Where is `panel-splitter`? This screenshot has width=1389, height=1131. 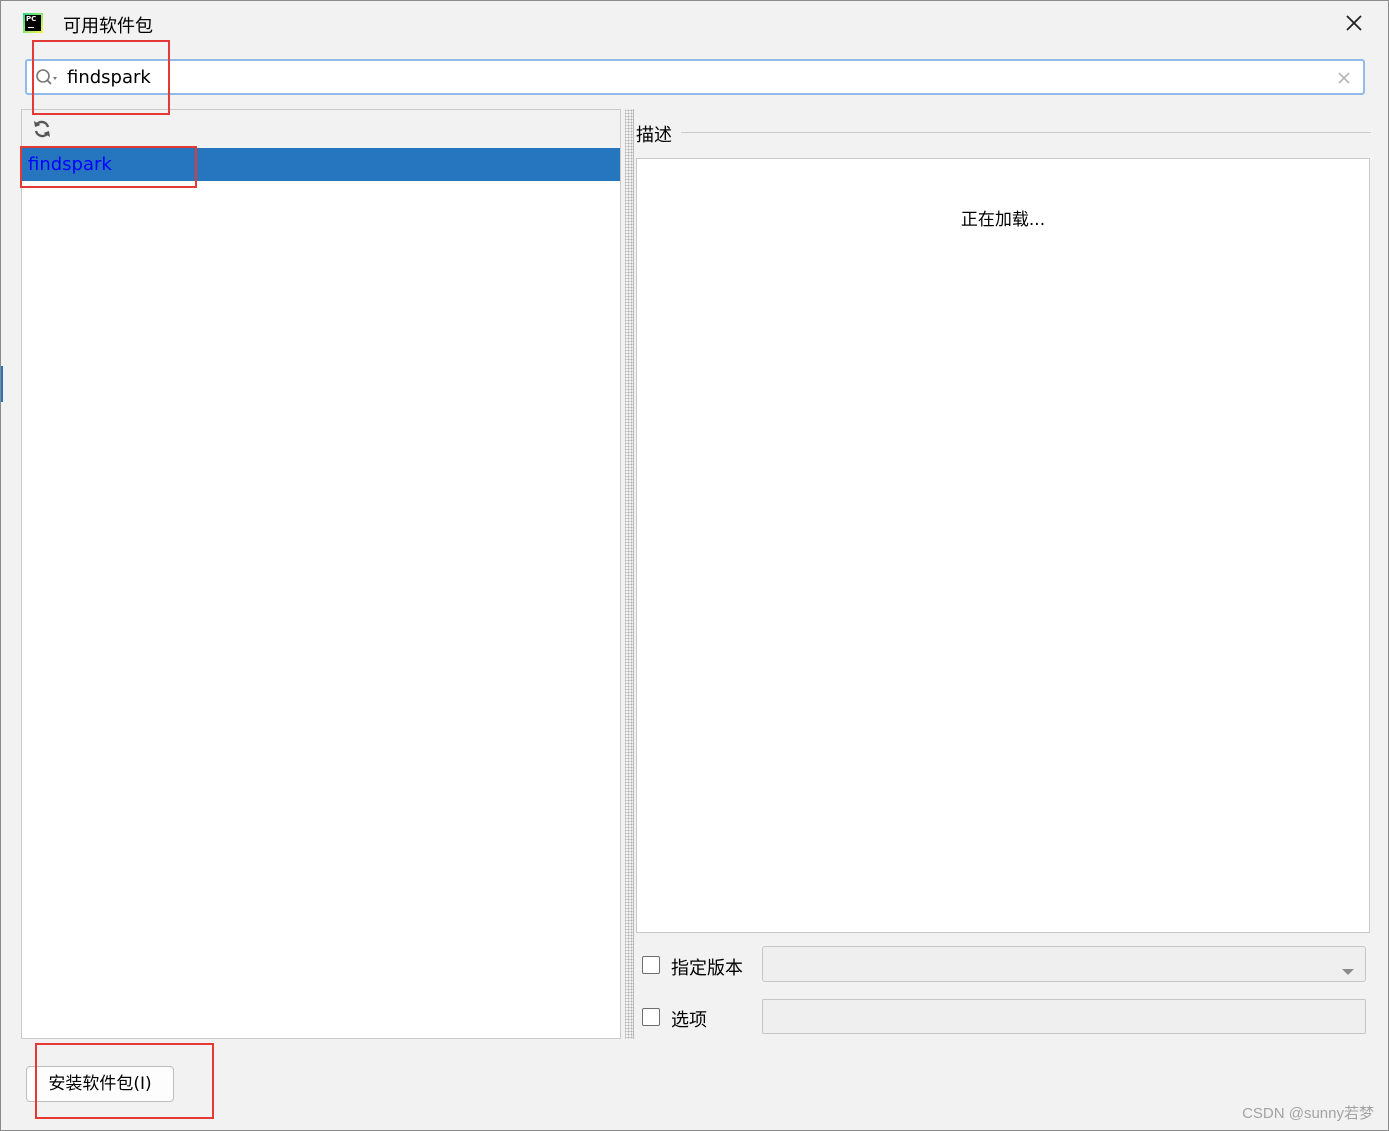
panel-splitter is located at coordinates (629, 574).